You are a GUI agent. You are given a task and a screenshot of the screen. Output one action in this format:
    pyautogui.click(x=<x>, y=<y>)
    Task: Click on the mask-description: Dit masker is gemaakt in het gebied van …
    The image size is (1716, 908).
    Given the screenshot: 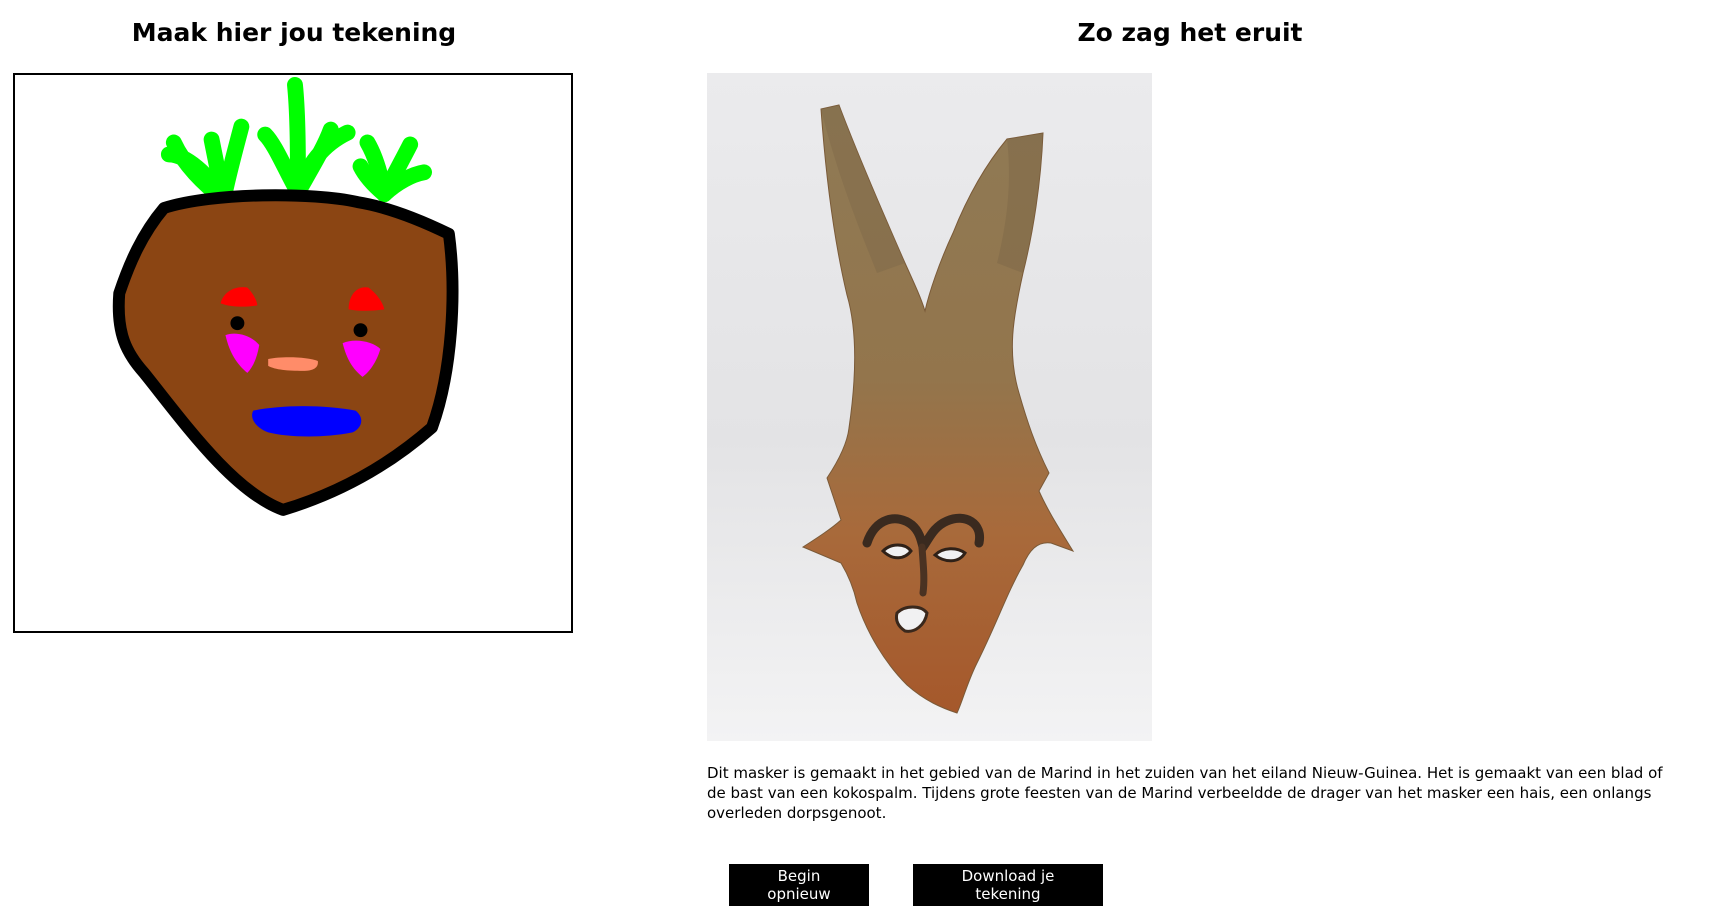 What is the action you would take?
    pyautogui.click(x=1185, y=793)
    